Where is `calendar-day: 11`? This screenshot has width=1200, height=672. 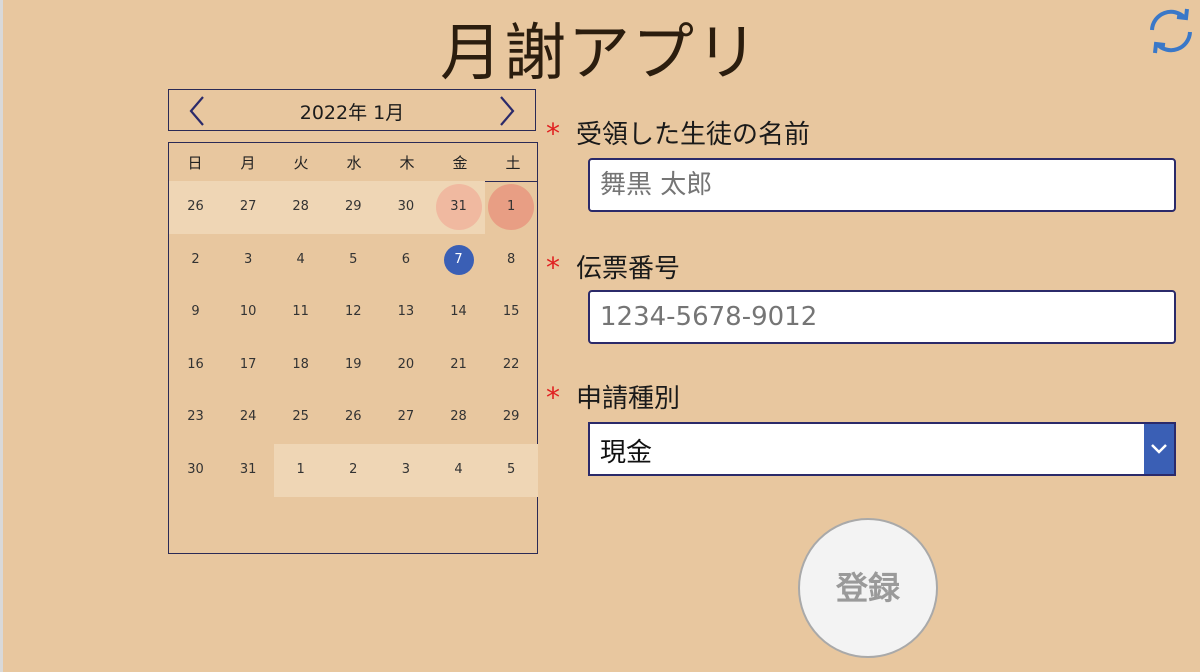
calendar-day: 11 is located at coordinates (300, 312).